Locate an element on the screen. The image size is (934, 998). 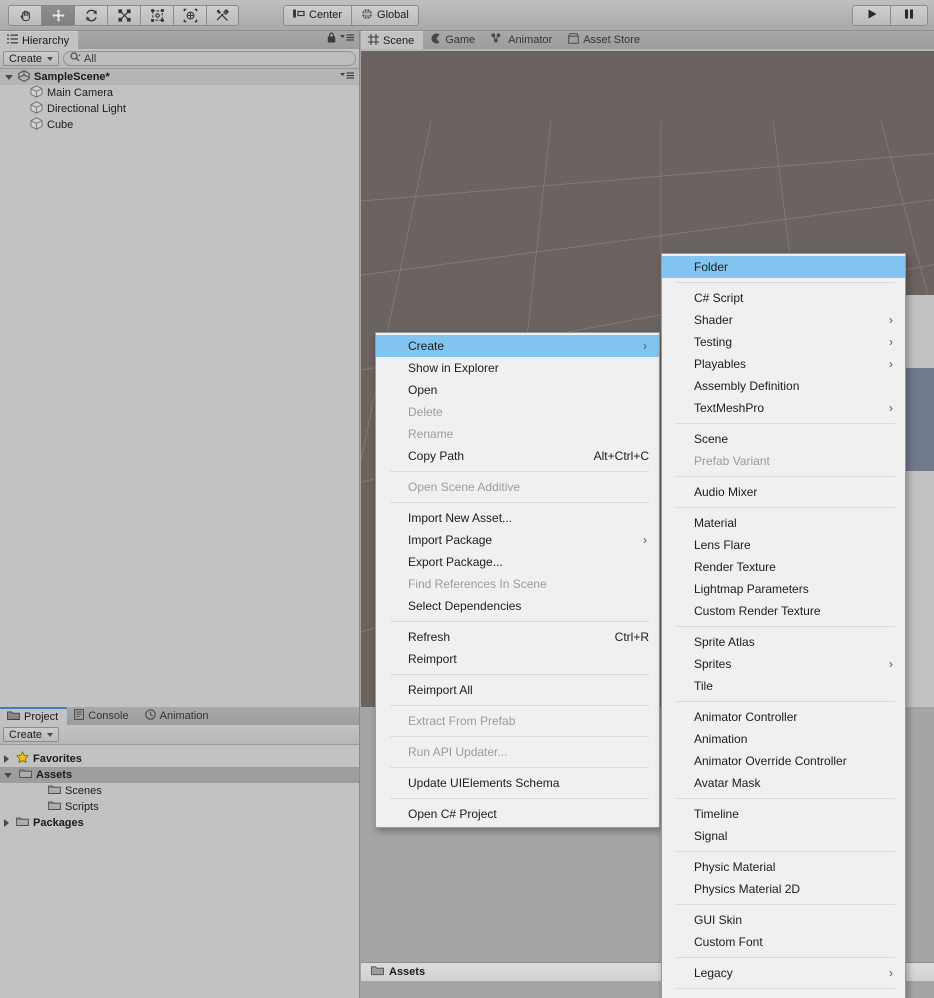
play-button is located at coordinates (871, 15).